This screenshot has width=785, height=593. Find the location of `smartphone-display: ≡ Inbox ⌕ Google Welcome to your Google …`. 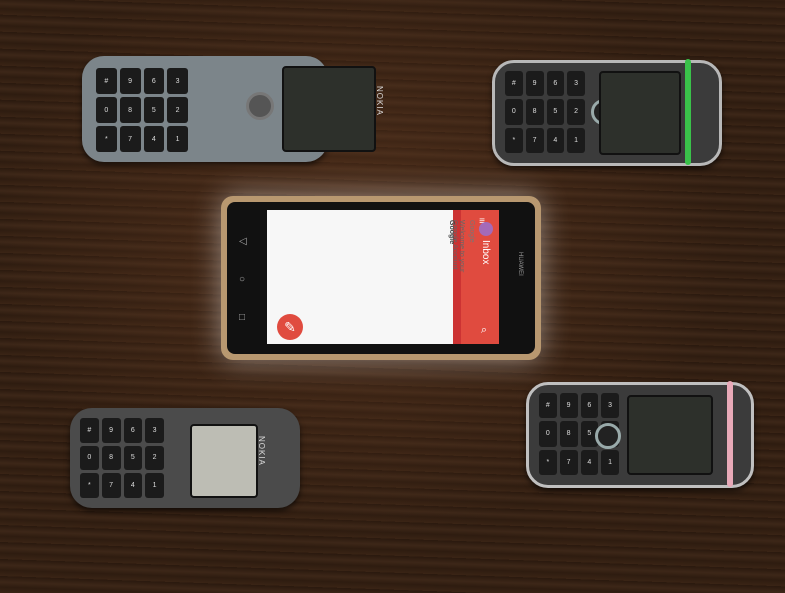

smartphone-display: ≡ Inbox ⌕ Google Welcome to your Google … is located at coordinates (383, 277).